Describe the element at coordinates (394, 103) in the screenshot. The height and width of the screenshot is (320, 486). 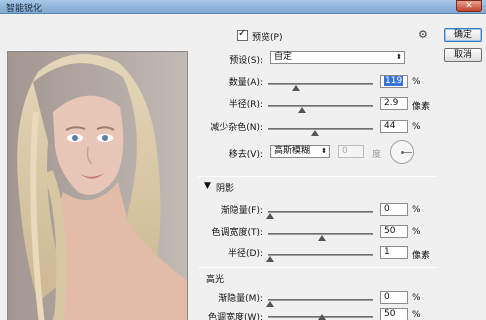
I see `radius-input: 2.9` at that location.